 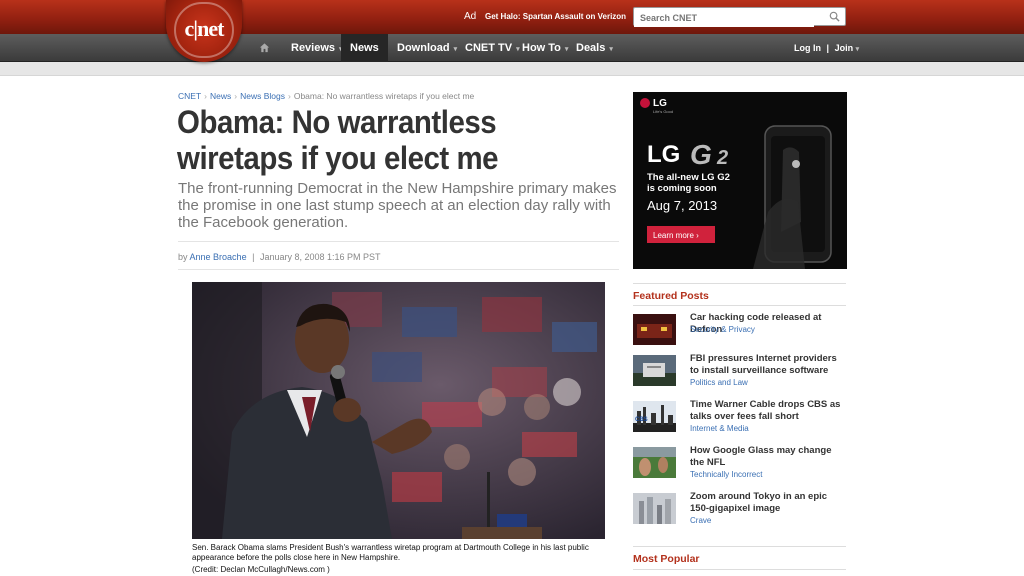 I want to click on post-thumbnail: CBS, so click(x=654, y=416).